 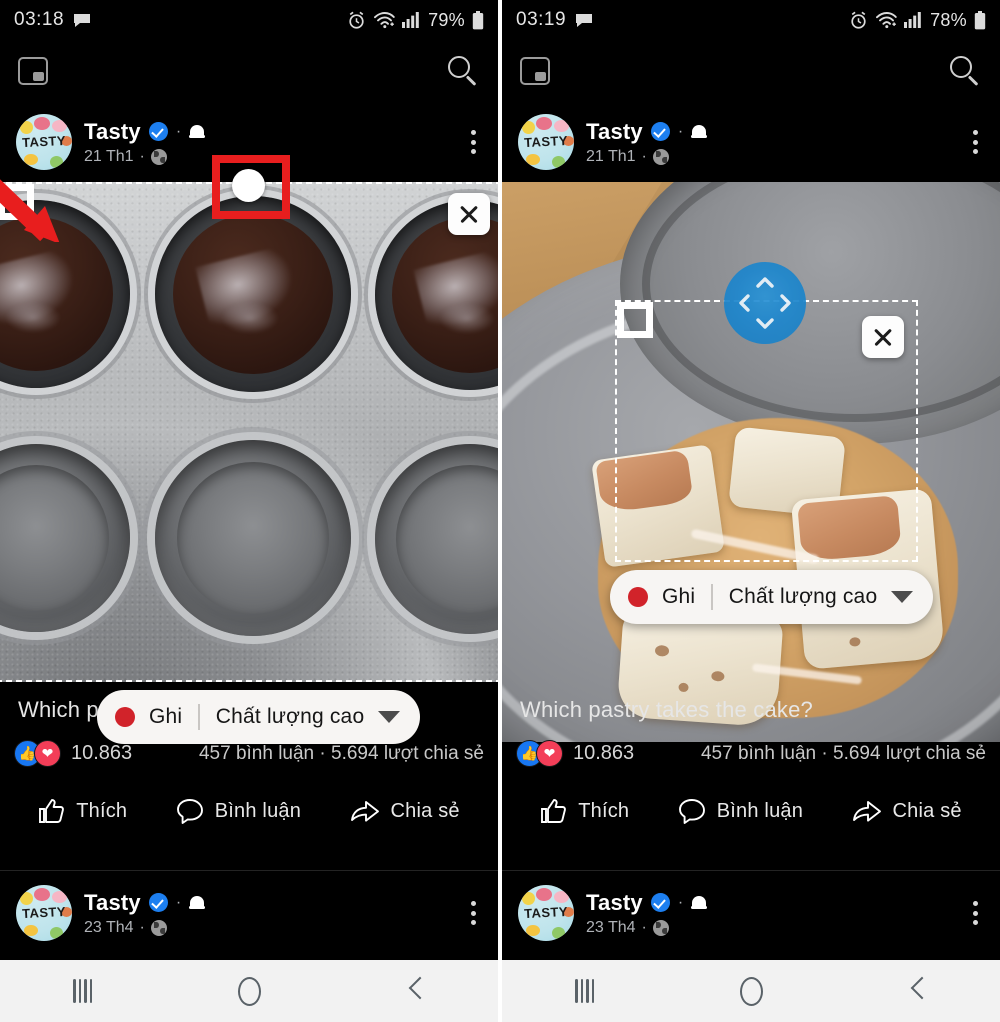 What do you see at coordinates (666, 709) in the screenshot?
I see `post-caption: Which pastry takes the cake?` at bounding box center [666, 709].